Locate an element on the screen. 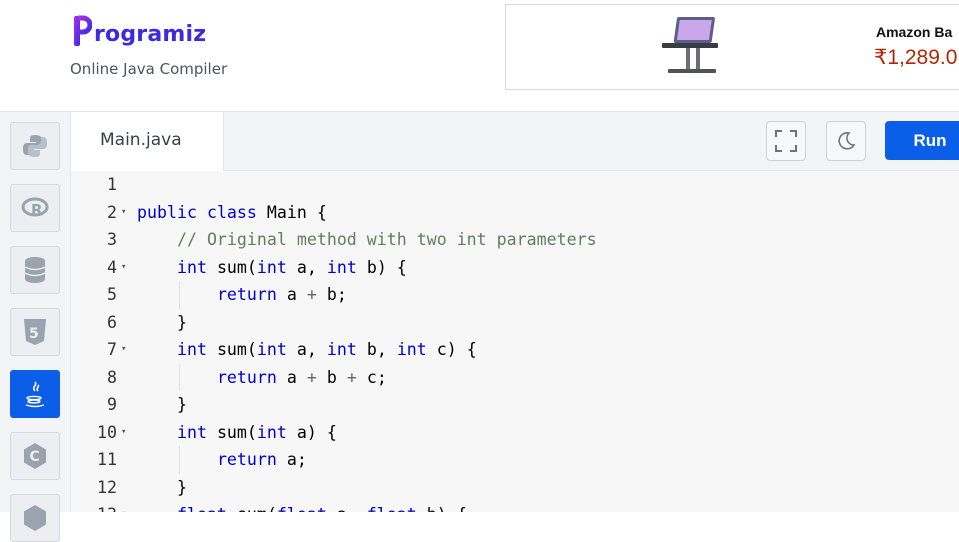  python-icon is located at coordinates (35, 146).